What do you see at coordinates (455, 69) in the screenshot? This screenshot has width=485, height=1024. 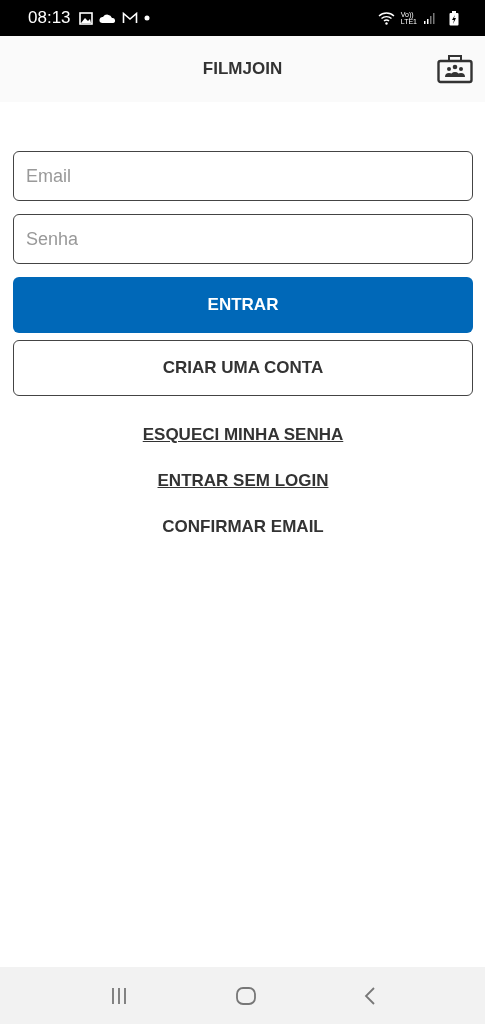 I see `group-icon` at bounding box center [455, 69].